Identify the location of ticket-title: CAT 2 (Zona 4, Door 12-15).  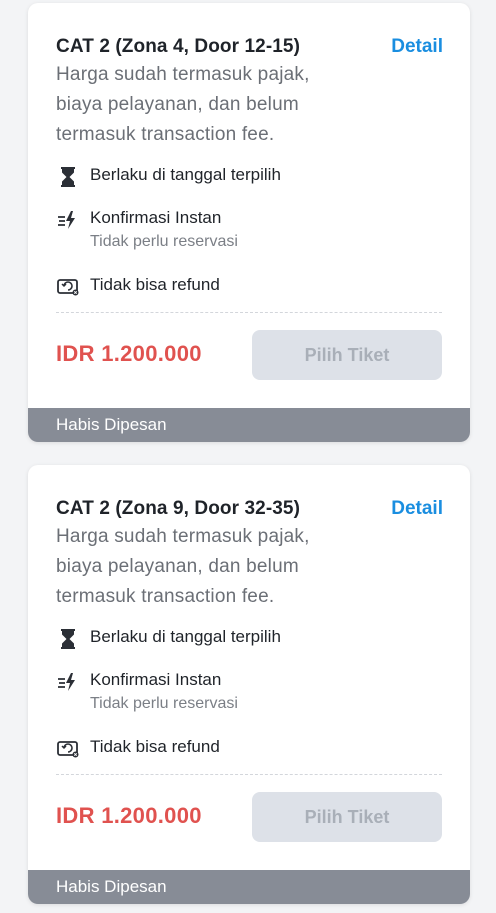
(178, 46).